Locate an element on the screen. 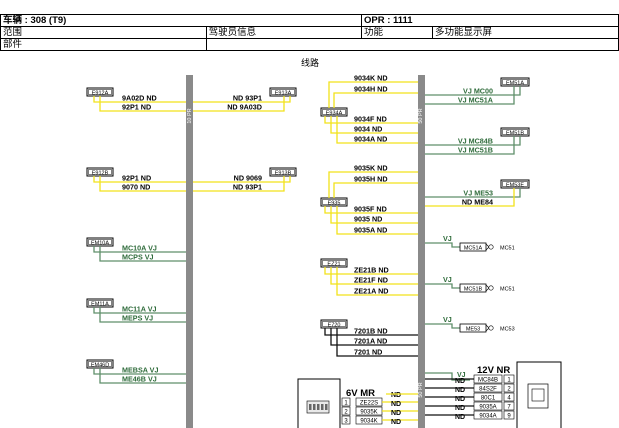  left-wire-label-1-1: 9070 ND is located at coordinates (136, 187).